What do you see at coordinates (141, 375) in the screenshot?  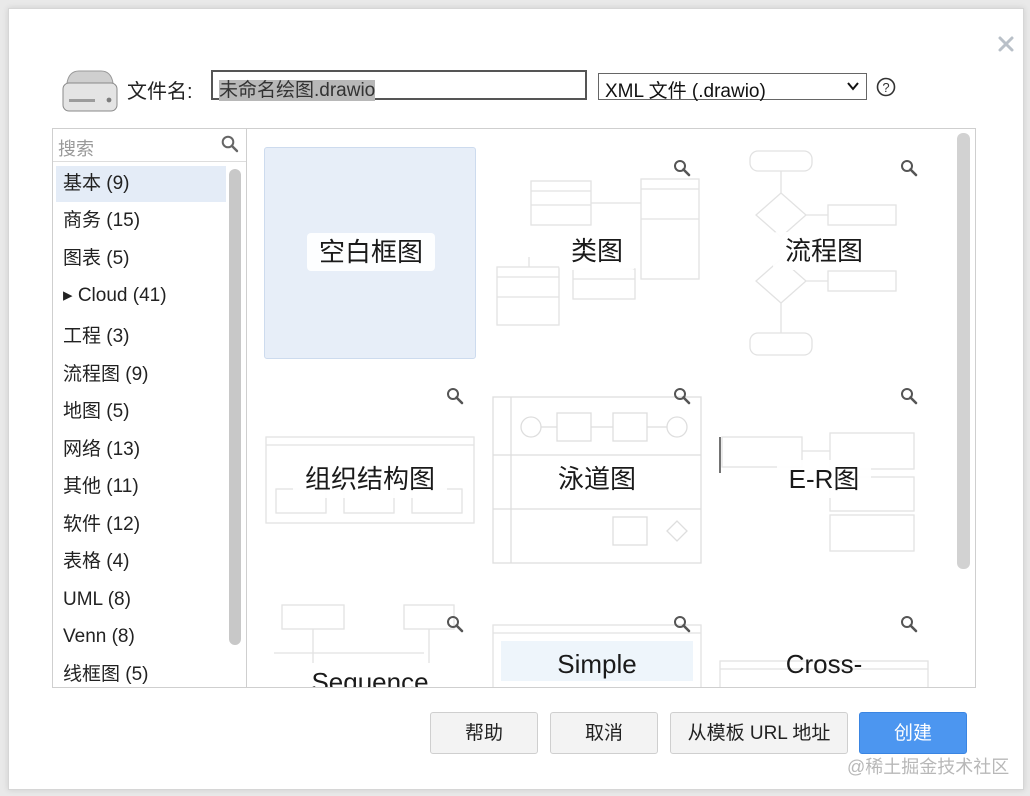 I see `category-item-flowchart: 流程图 (9)` at bounding box center [141, 375].